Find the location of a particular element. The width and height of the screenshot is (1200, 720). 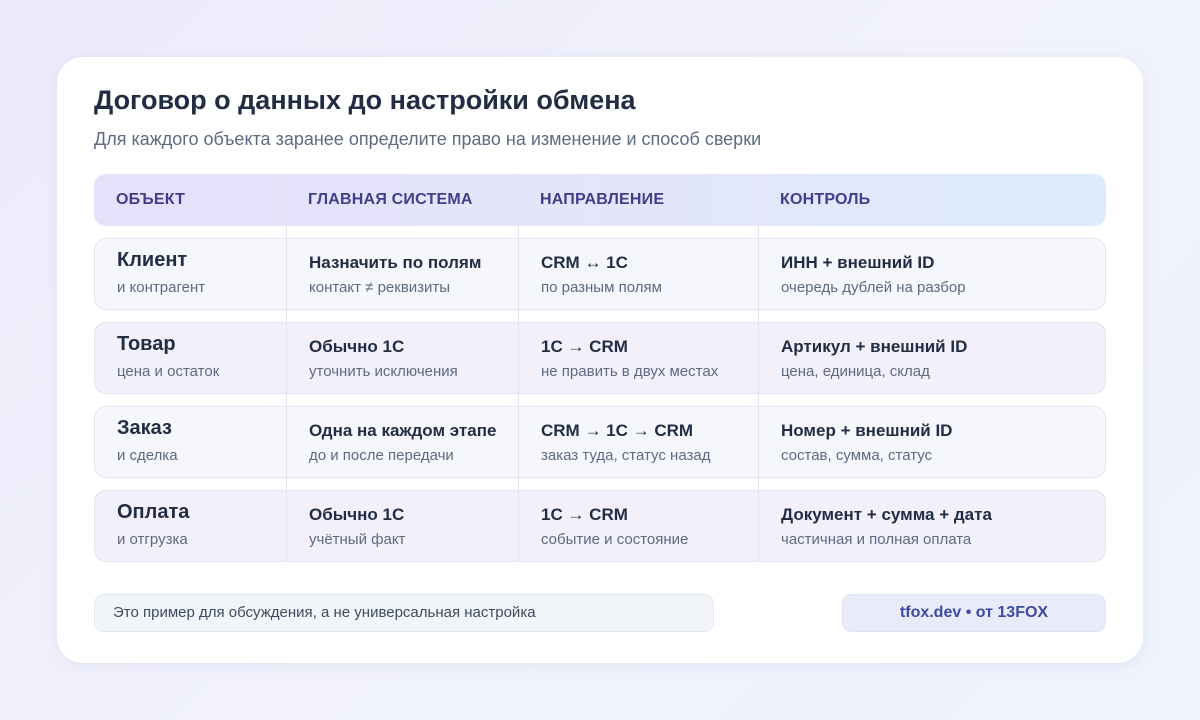

object-name: Клиент is located at coordinates (152, 260).